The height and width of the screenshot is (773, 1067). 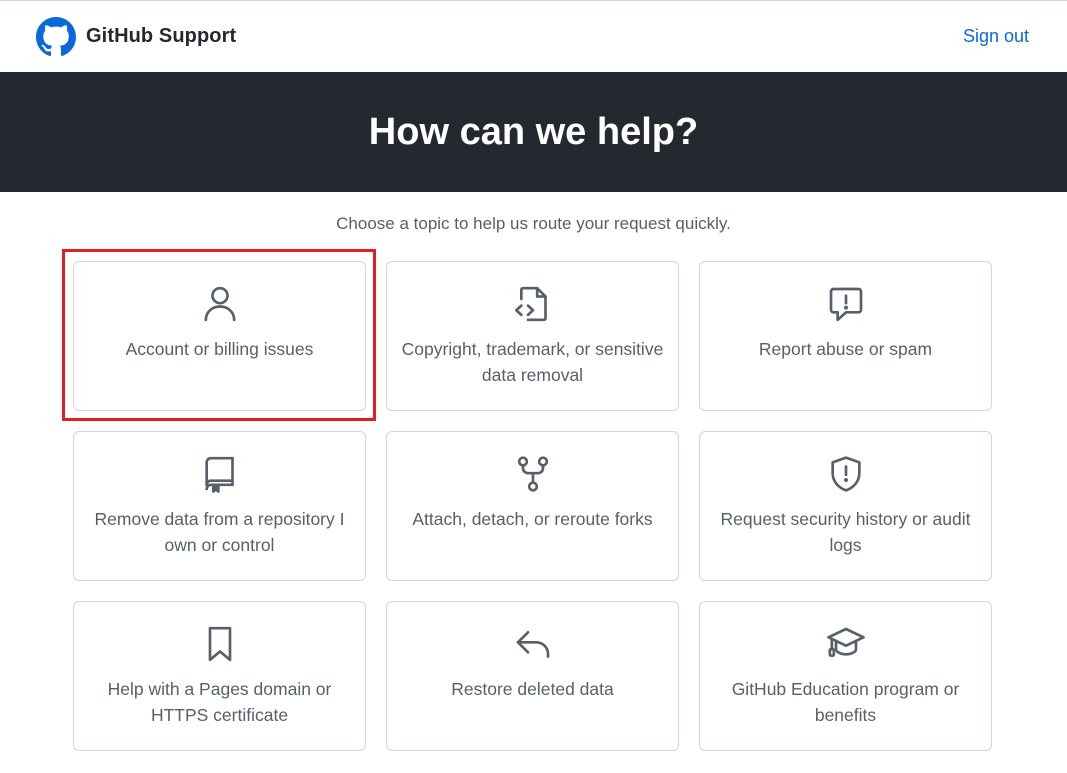 What do you see at coordinates (846, 474) in the screenshot?
I see `shield-icon` at bounding box center [846, 474].